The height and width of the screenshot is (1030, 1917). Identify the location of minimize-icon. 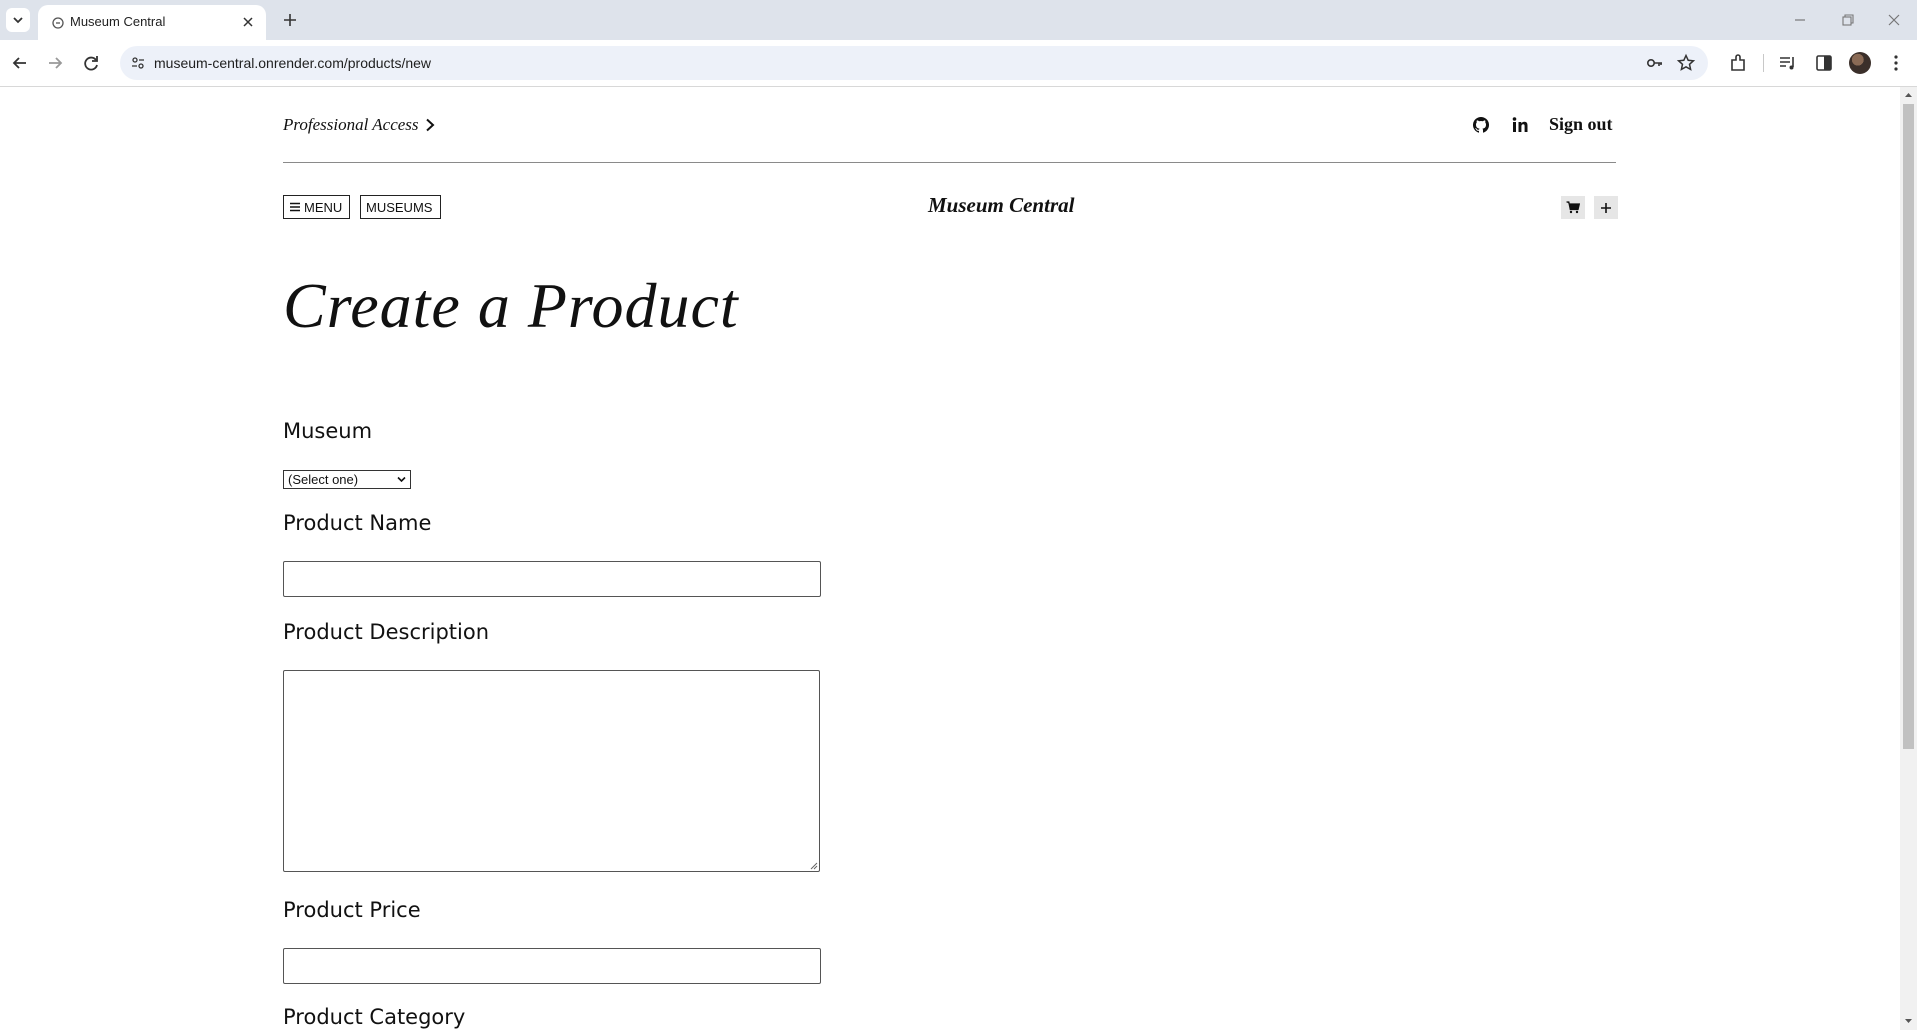
(1800, 20).